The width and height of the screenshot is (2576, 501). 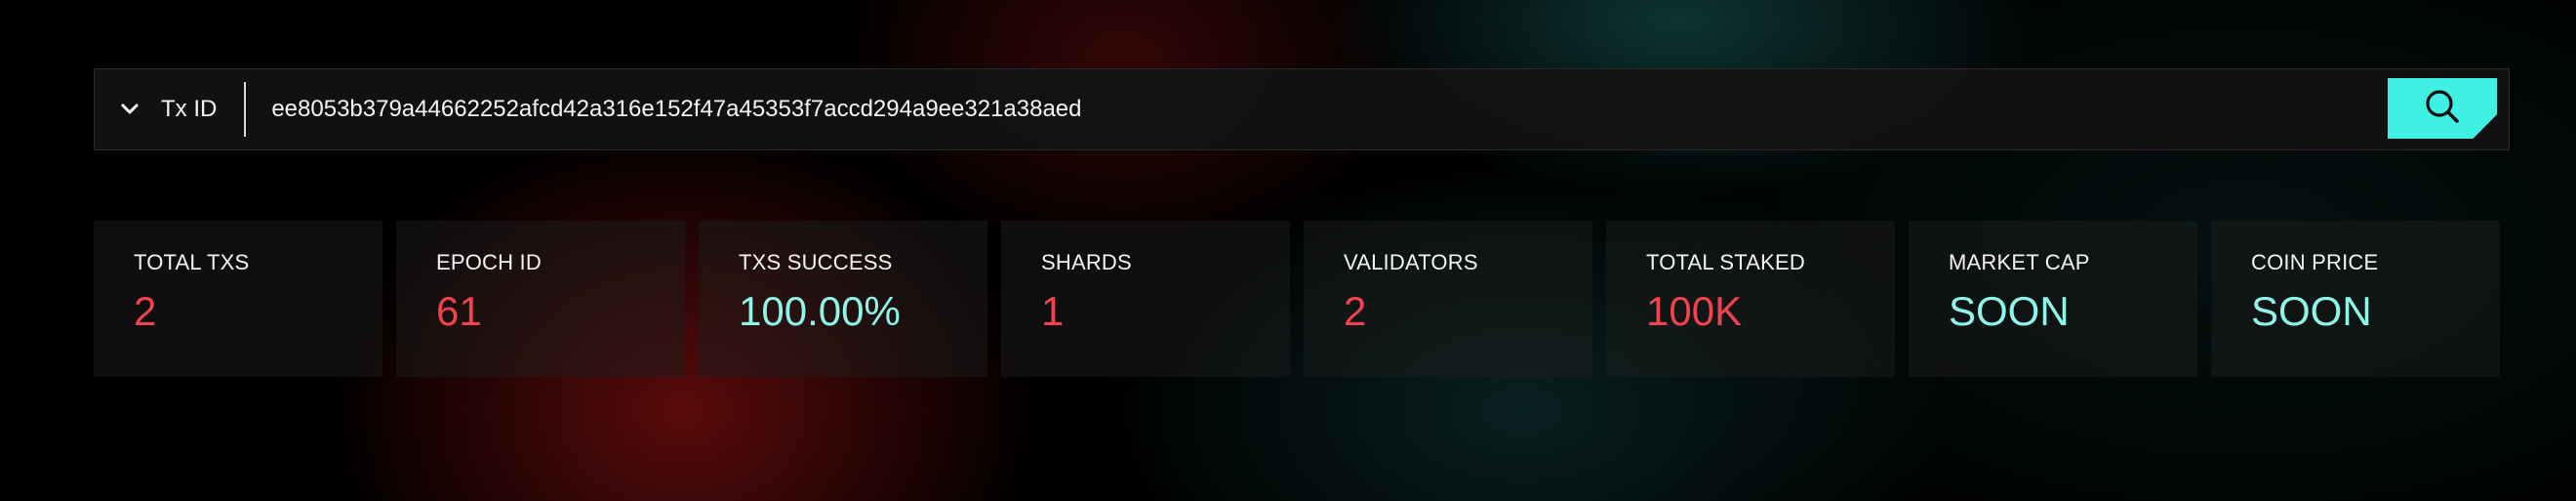 What do you see at coordinates (1377, 109) in the screenshot?
I see `search-input` at bounding box center [1377, 109].